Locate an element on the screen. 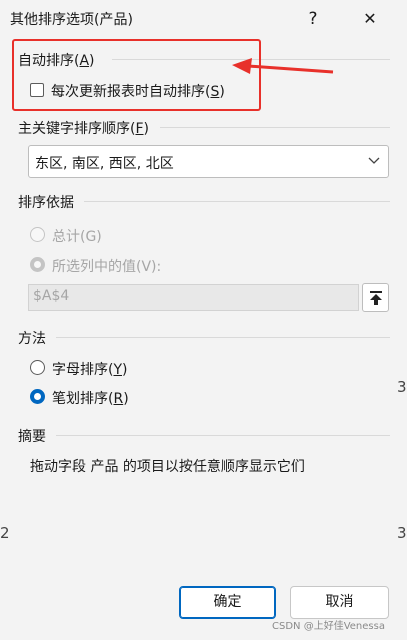 The image size is (407, 640). alpha-sort-radio is located at coordinates (37, 367).